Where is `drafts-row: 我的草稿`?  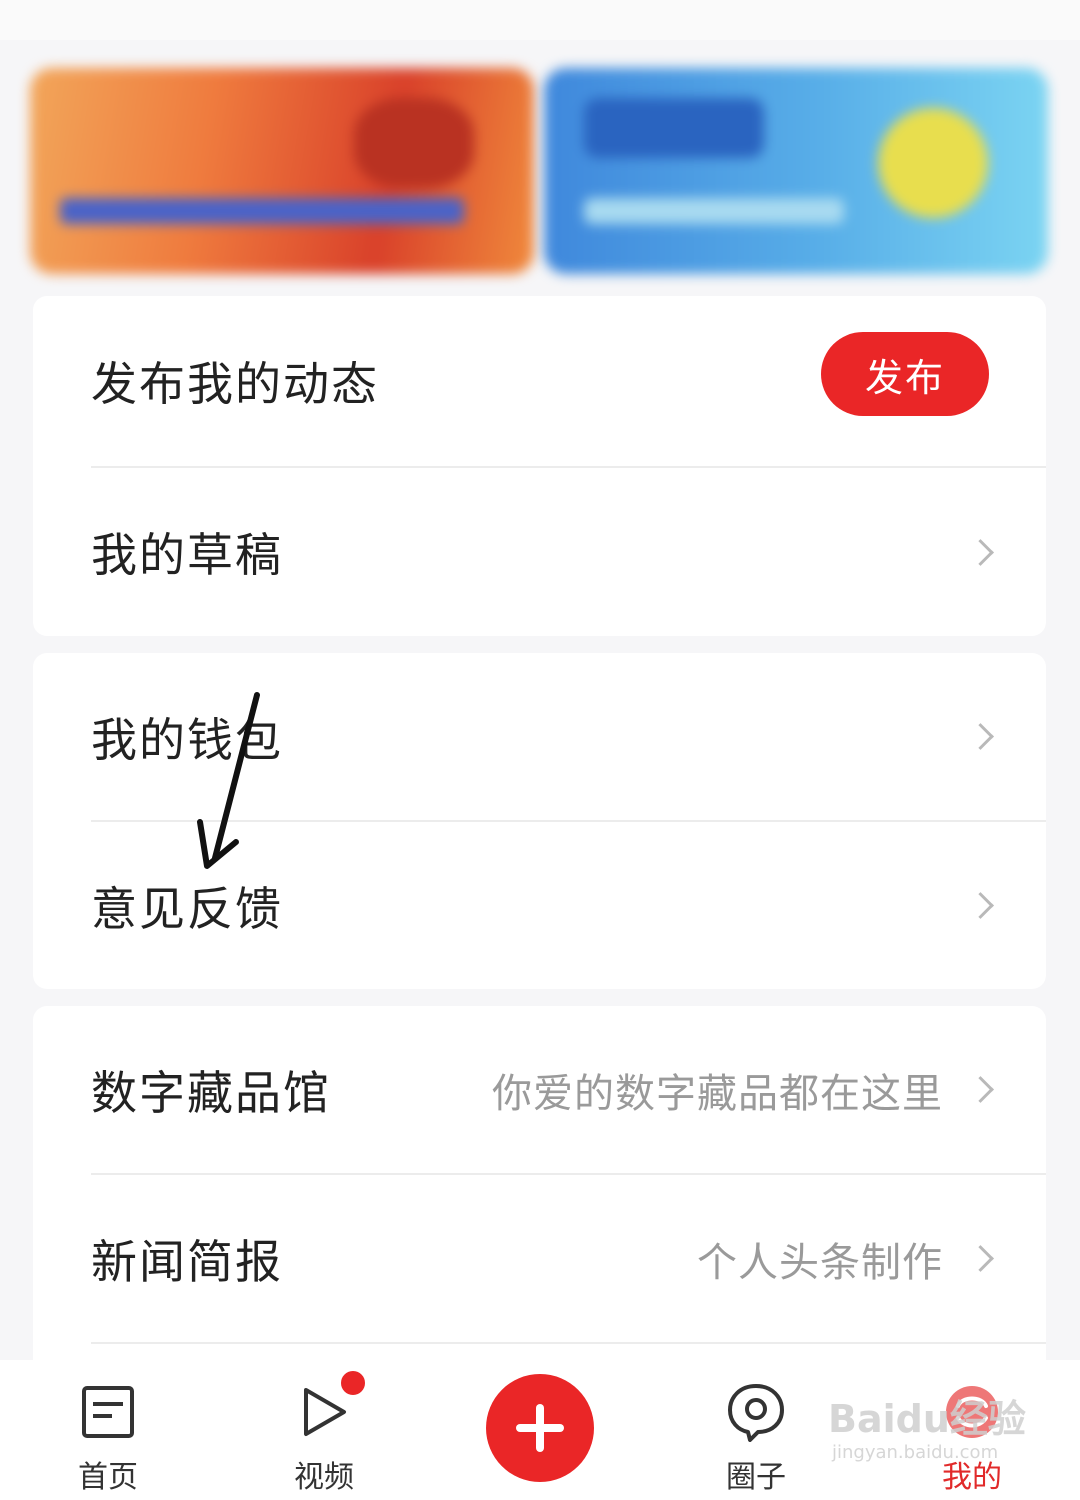 drafts-row: 我的草稿 is located at coordinates (539, 552).